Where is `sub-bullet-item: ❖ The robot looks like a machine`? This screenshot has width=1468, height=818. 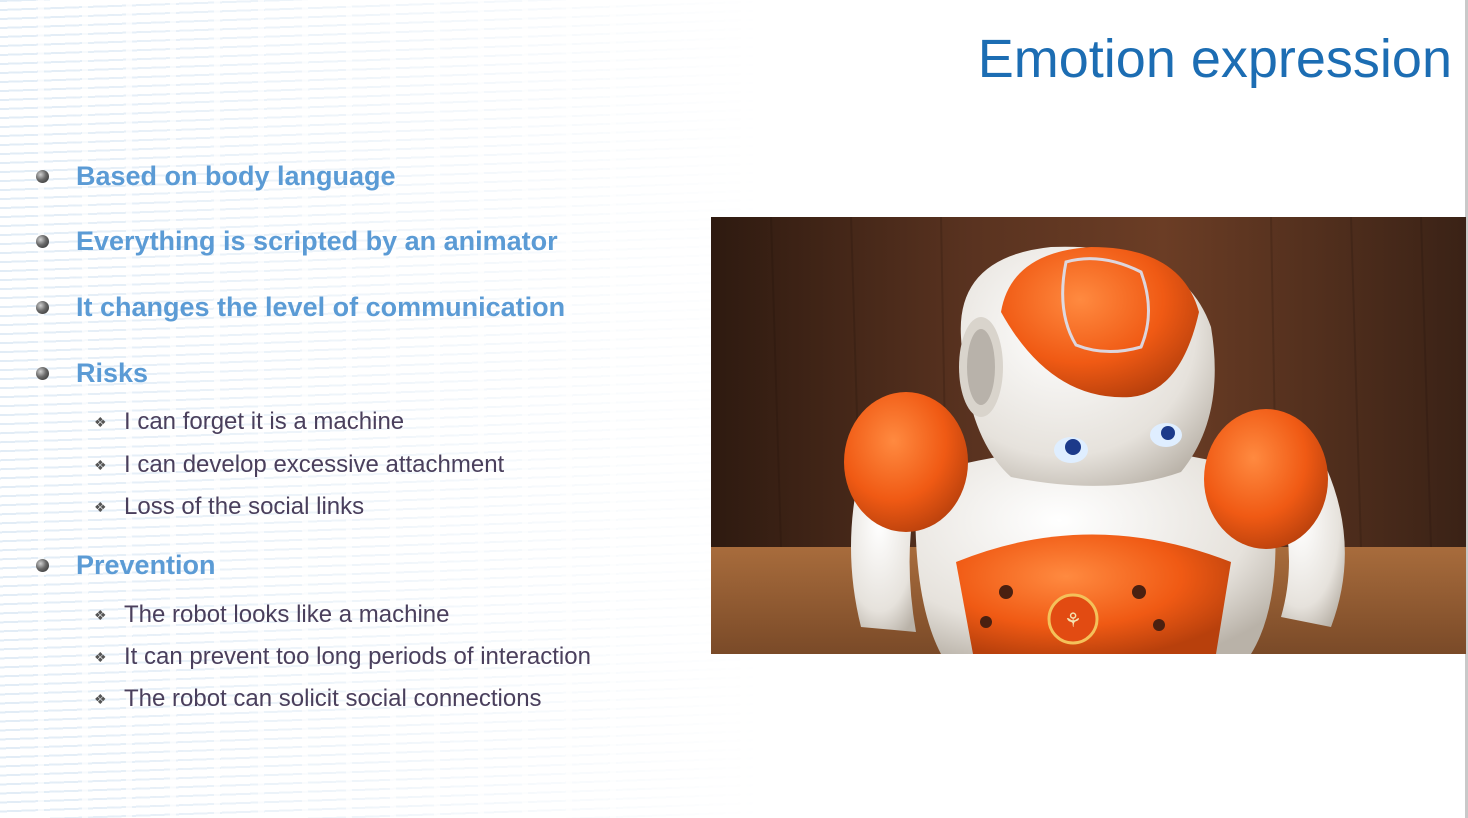
sub-bullet-item: ❖ The robot looks like a machine is located at coordinates (272, 615).